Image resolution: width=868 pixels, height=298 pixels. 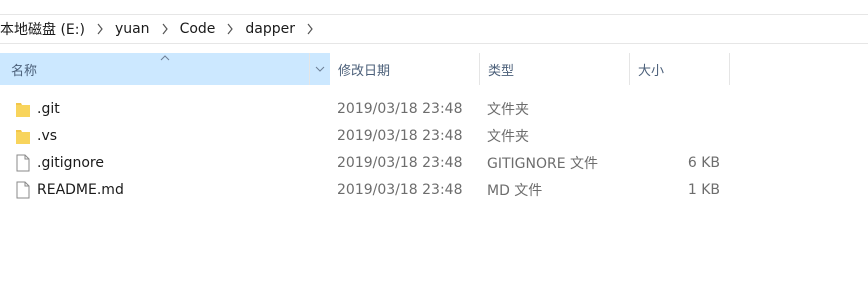 What do you see at coordinates (47, 135) in the screenshot?
I see `file-name: .vs` at bounding box center [47, 135].